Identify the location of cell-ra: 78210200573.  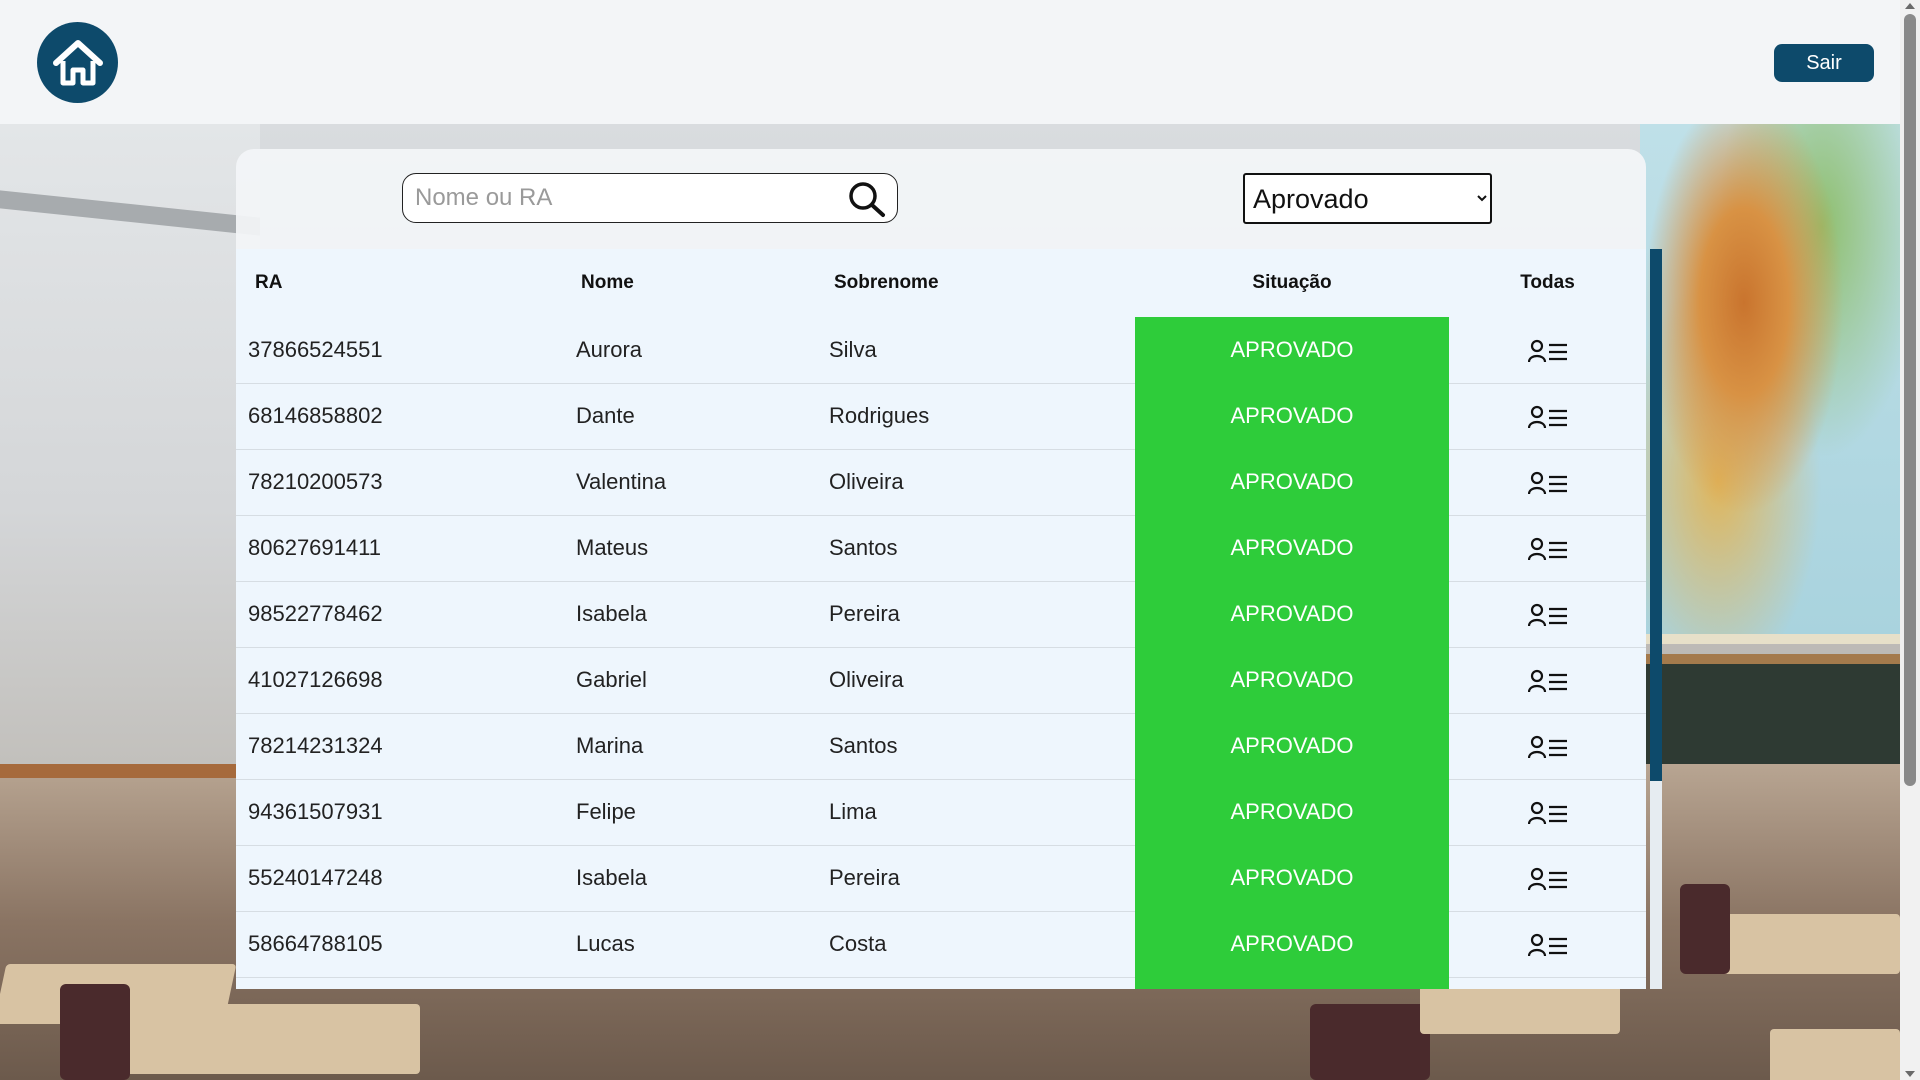
(406, 482).